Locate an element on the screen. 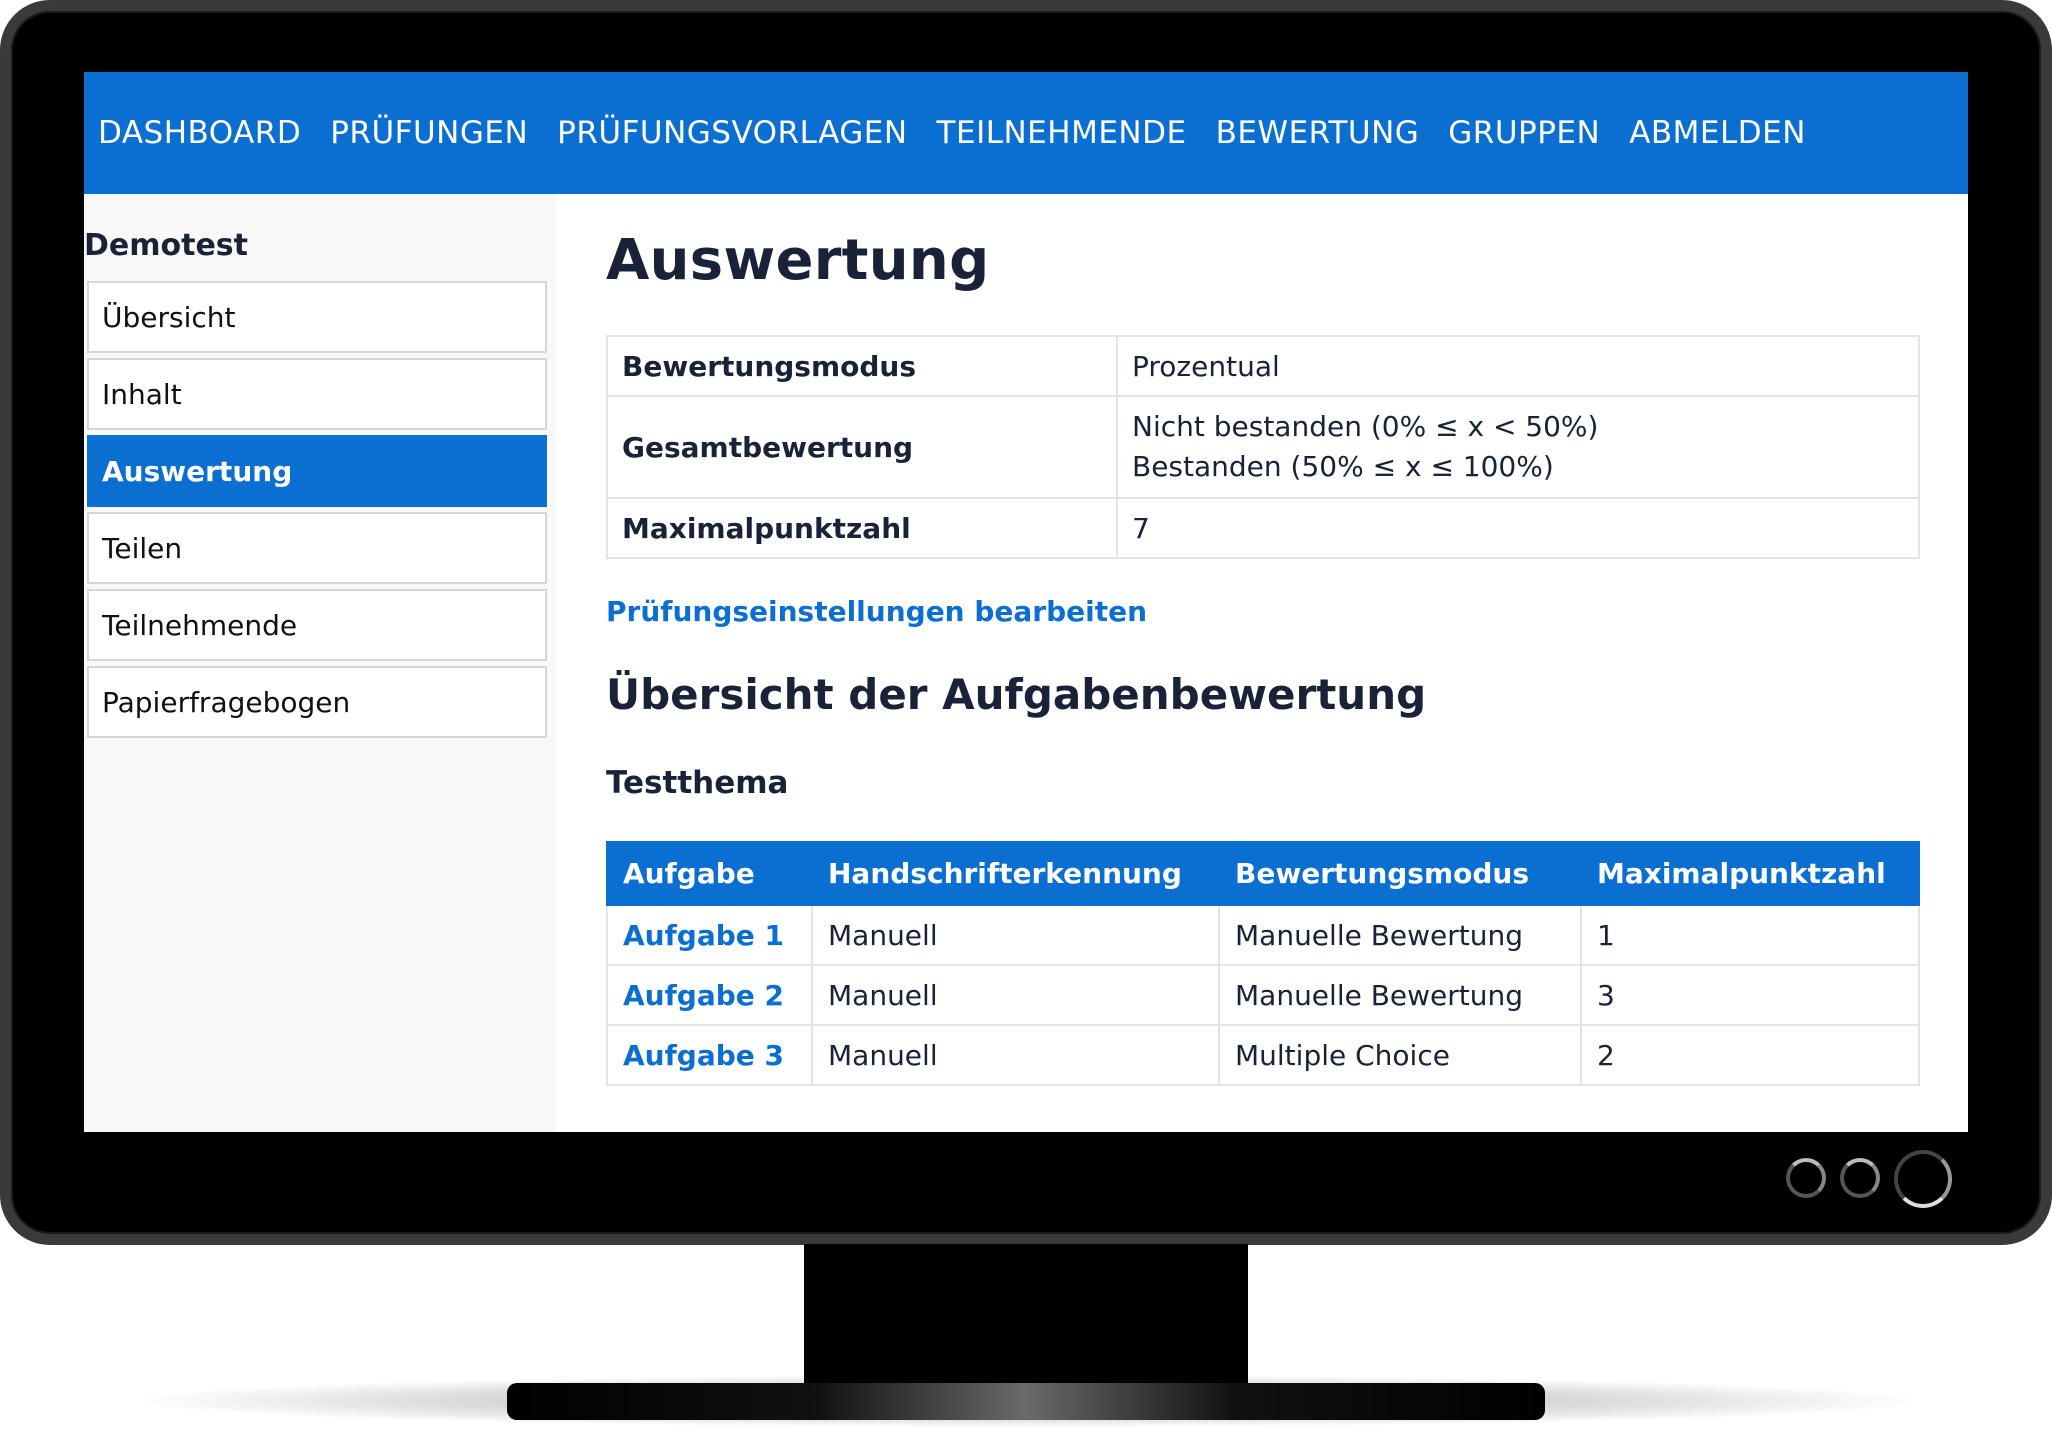  table-row: Bewertungsmodus Prozentual is located at coordinates (1263, 366).